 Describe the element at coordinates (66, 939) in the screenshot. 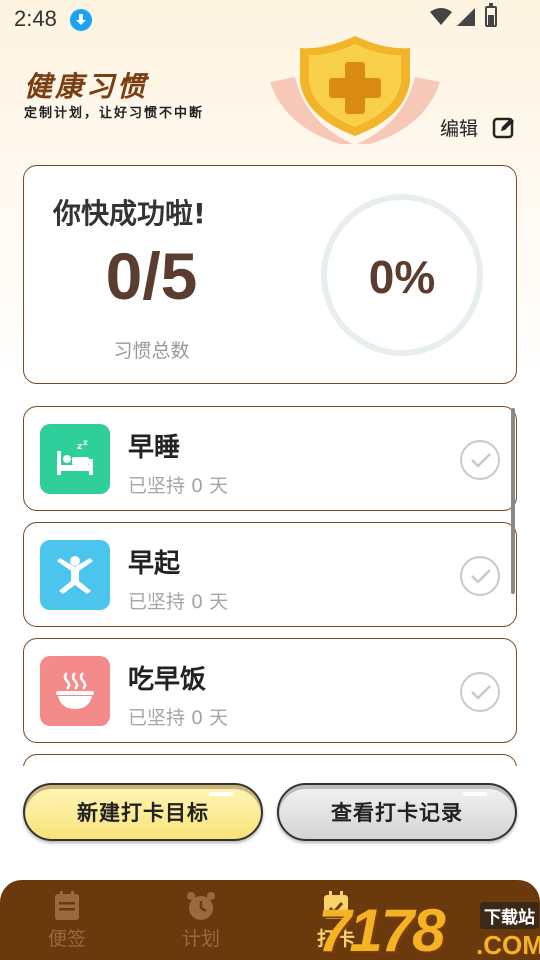

I see `tab-label: 便签` at that location.